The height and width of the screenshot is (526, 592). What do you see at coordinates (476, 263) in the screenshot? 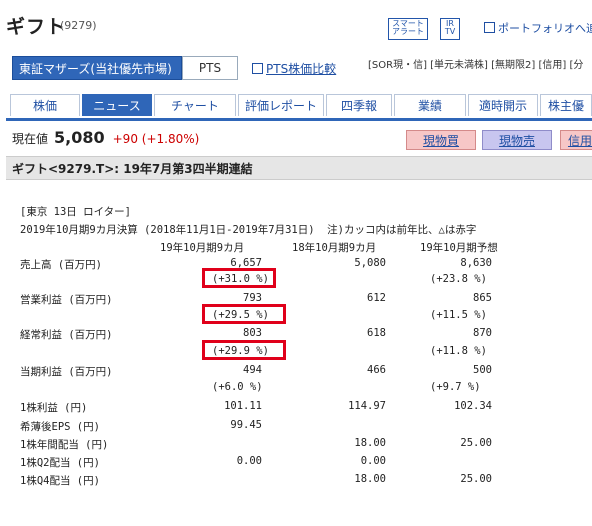
I see `row-forecast: 8,630` at bounding box center [476, 263].